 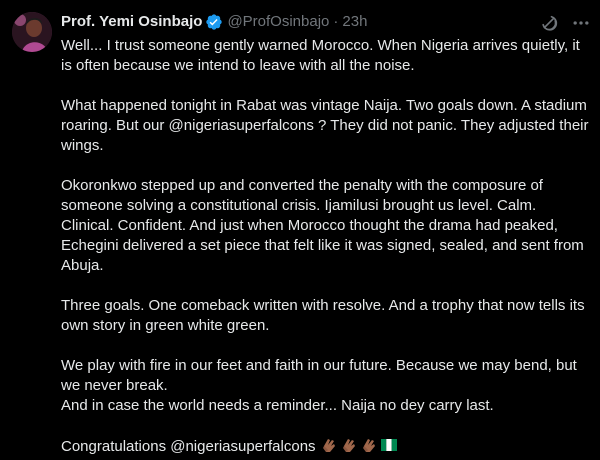 What do you see at coordinates (188, 446) in the screenshot?
I see `congratulations-line: Congratulations @nigeriasuperfalcons` at bounding box center [188, 446].